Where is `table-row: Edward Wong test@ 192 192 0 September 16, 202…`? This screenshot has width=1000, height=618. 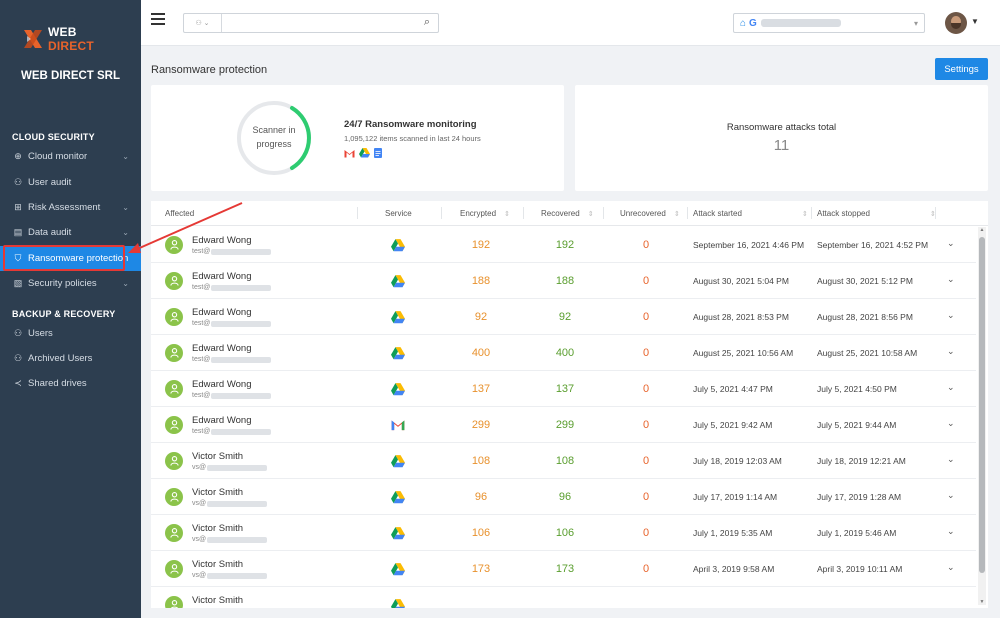
table-row: Edward Wong test@ 192 192 0 September 16, 202… is located at coordinates (563, 245).